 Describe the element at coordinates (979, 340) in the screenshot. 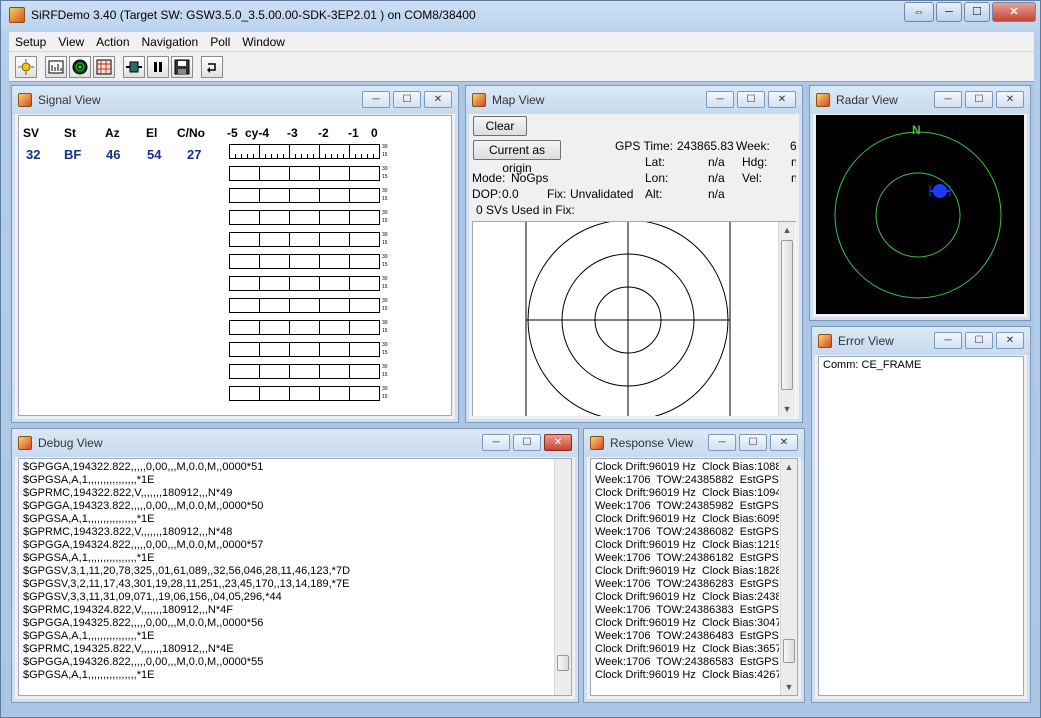

I see `error-view-maximize-button: ☐` at that location.